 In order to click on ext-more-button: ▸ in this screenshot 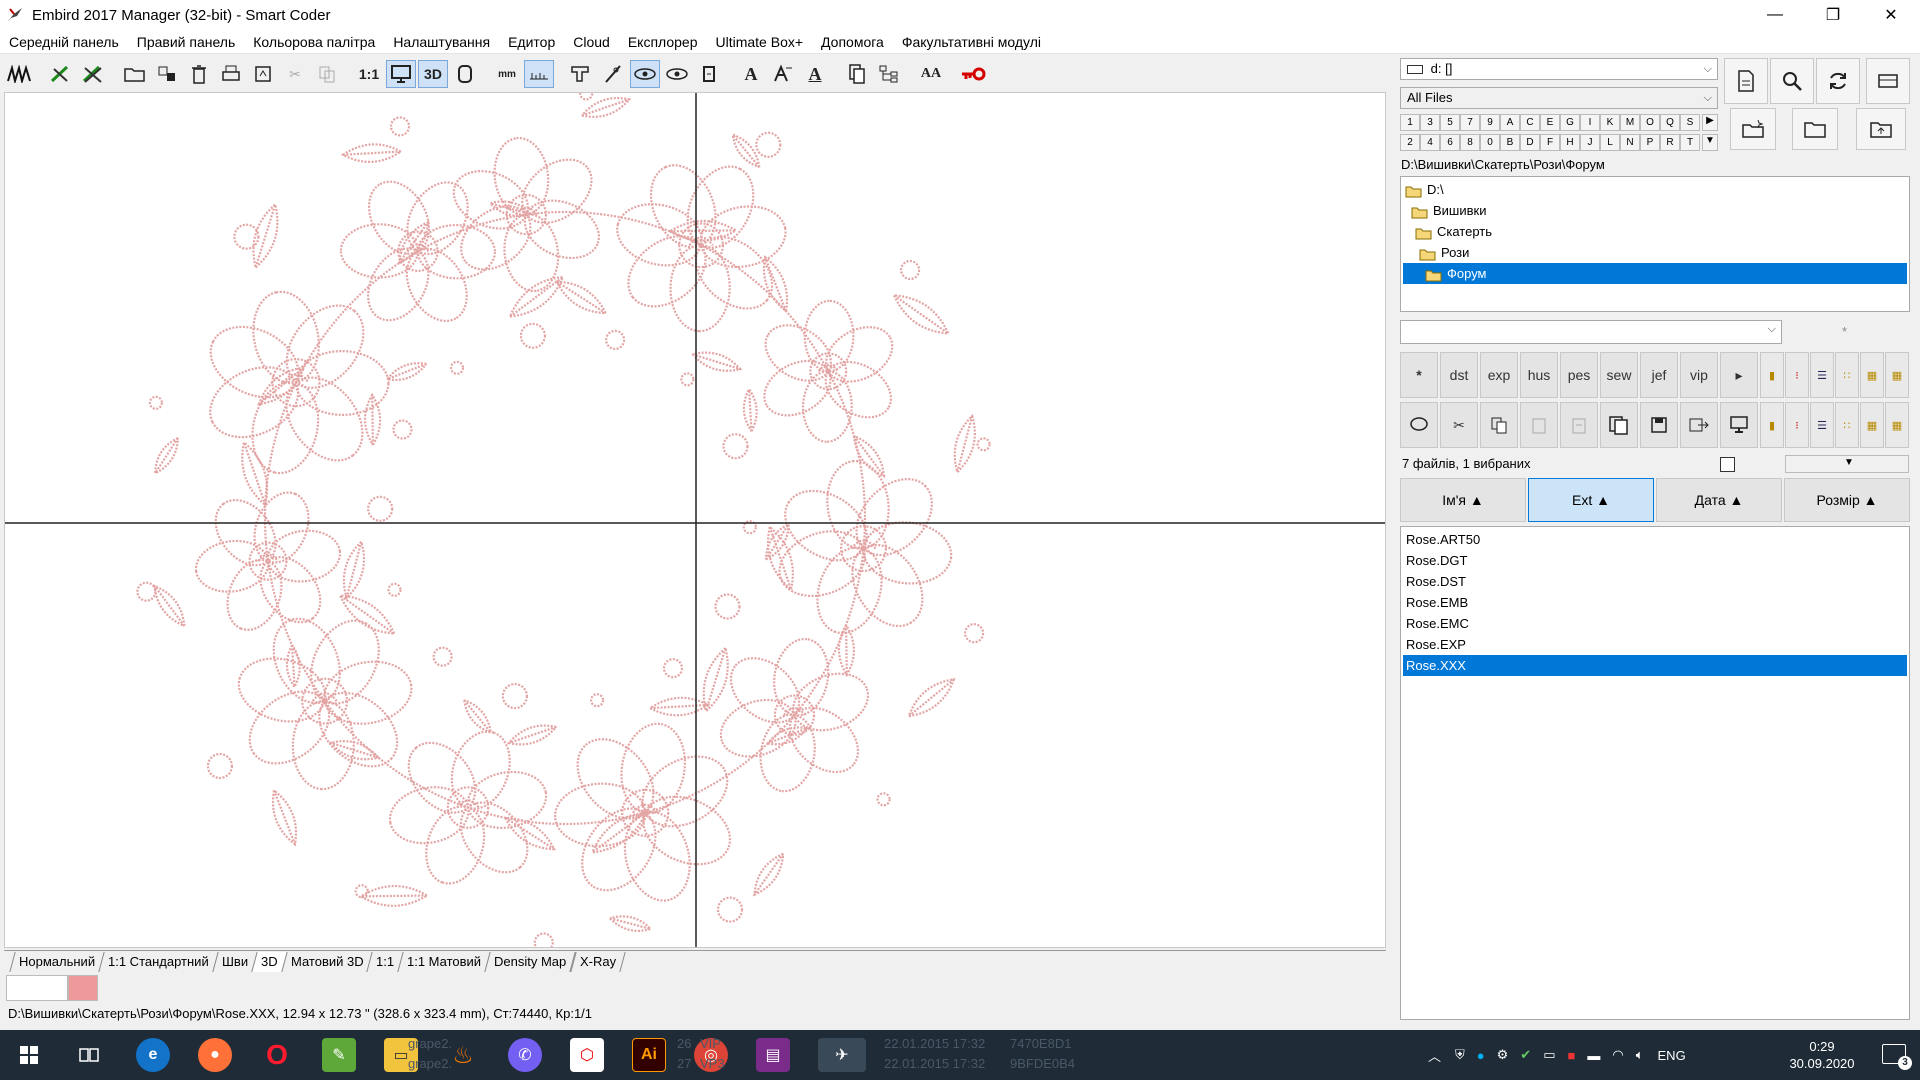, I will do `click(1739, 375)`.